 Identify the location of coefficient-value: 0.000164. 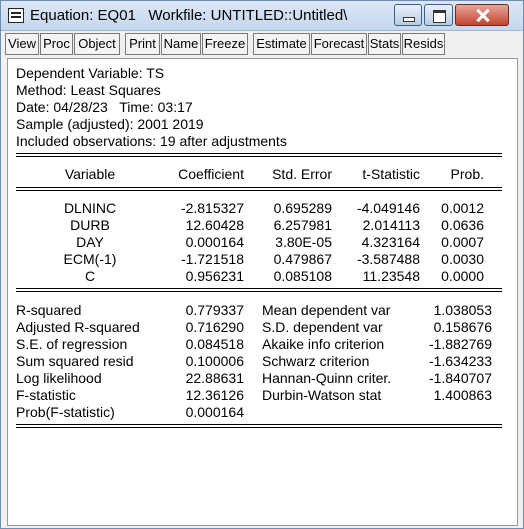
(214, 242).